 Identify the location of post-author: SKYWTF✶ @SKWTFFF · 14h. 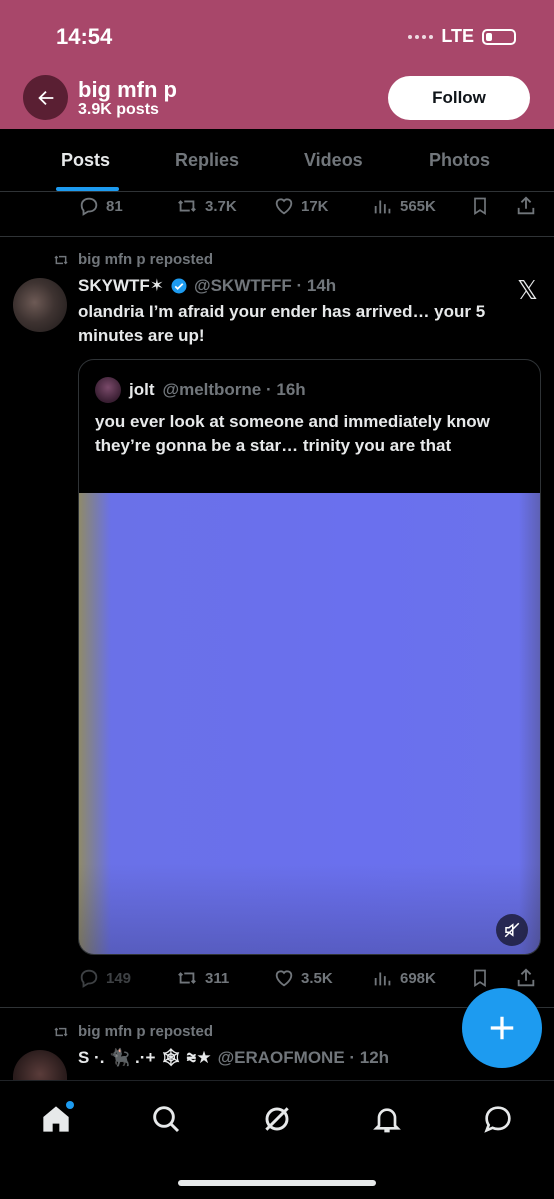
(207, 286).